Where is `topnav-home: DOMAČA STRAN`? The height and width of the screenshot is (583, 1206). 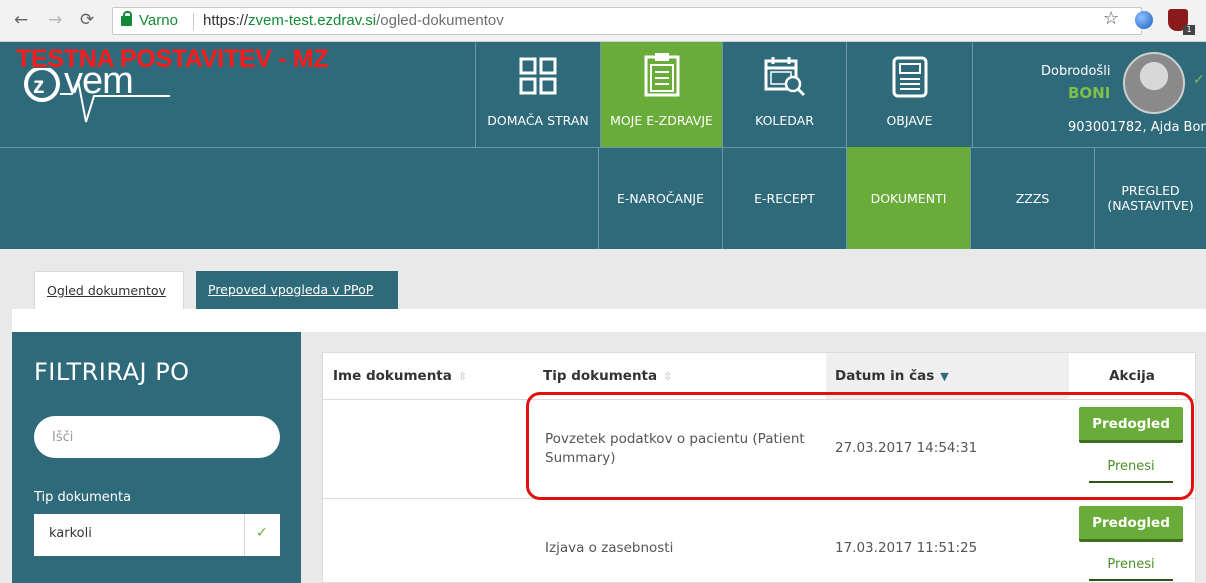 topnav-home: DOMAČA STRAN is located at coordinates (537, 94).